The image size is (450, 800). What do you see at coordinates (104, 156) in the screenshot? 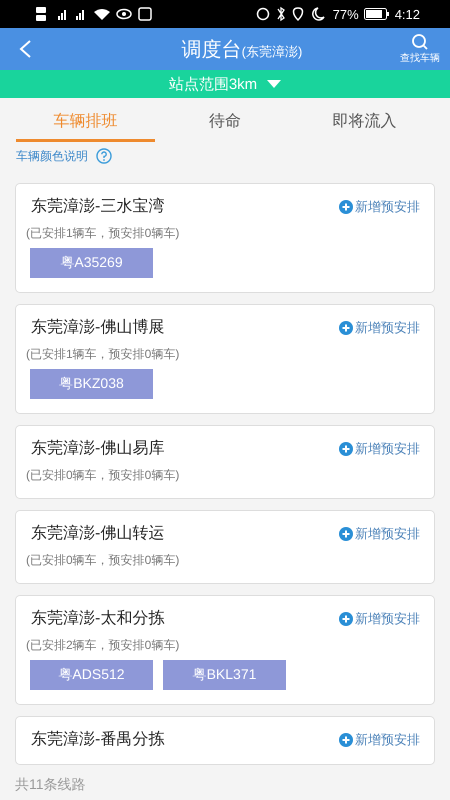
I see `help-icon` at bounding box center [104, 156].